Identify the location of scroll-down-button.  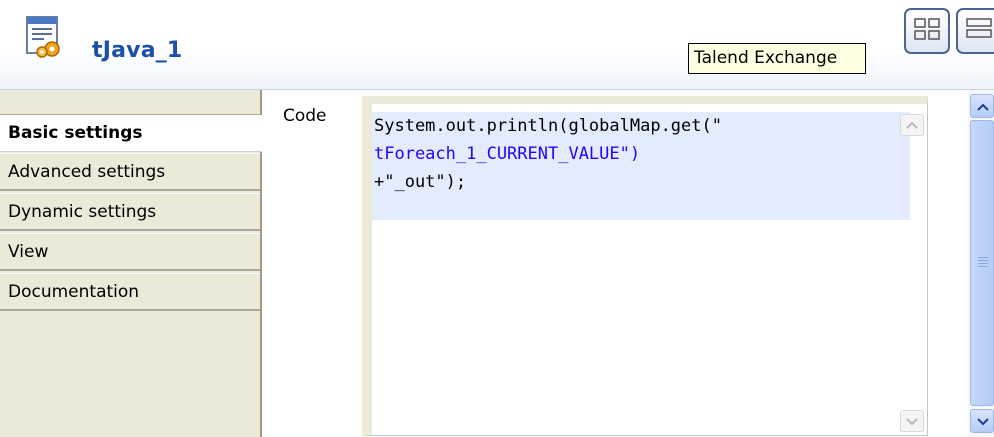
(982, 421).